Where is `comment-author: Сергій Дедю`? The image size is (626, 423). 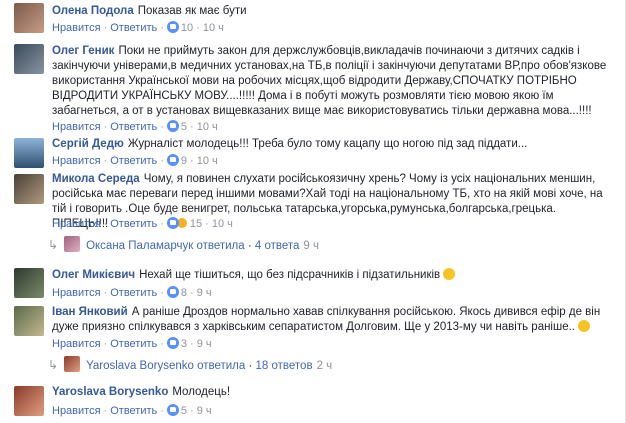
comment-author: Сергій Дедю is located at coordinates (88, 144).